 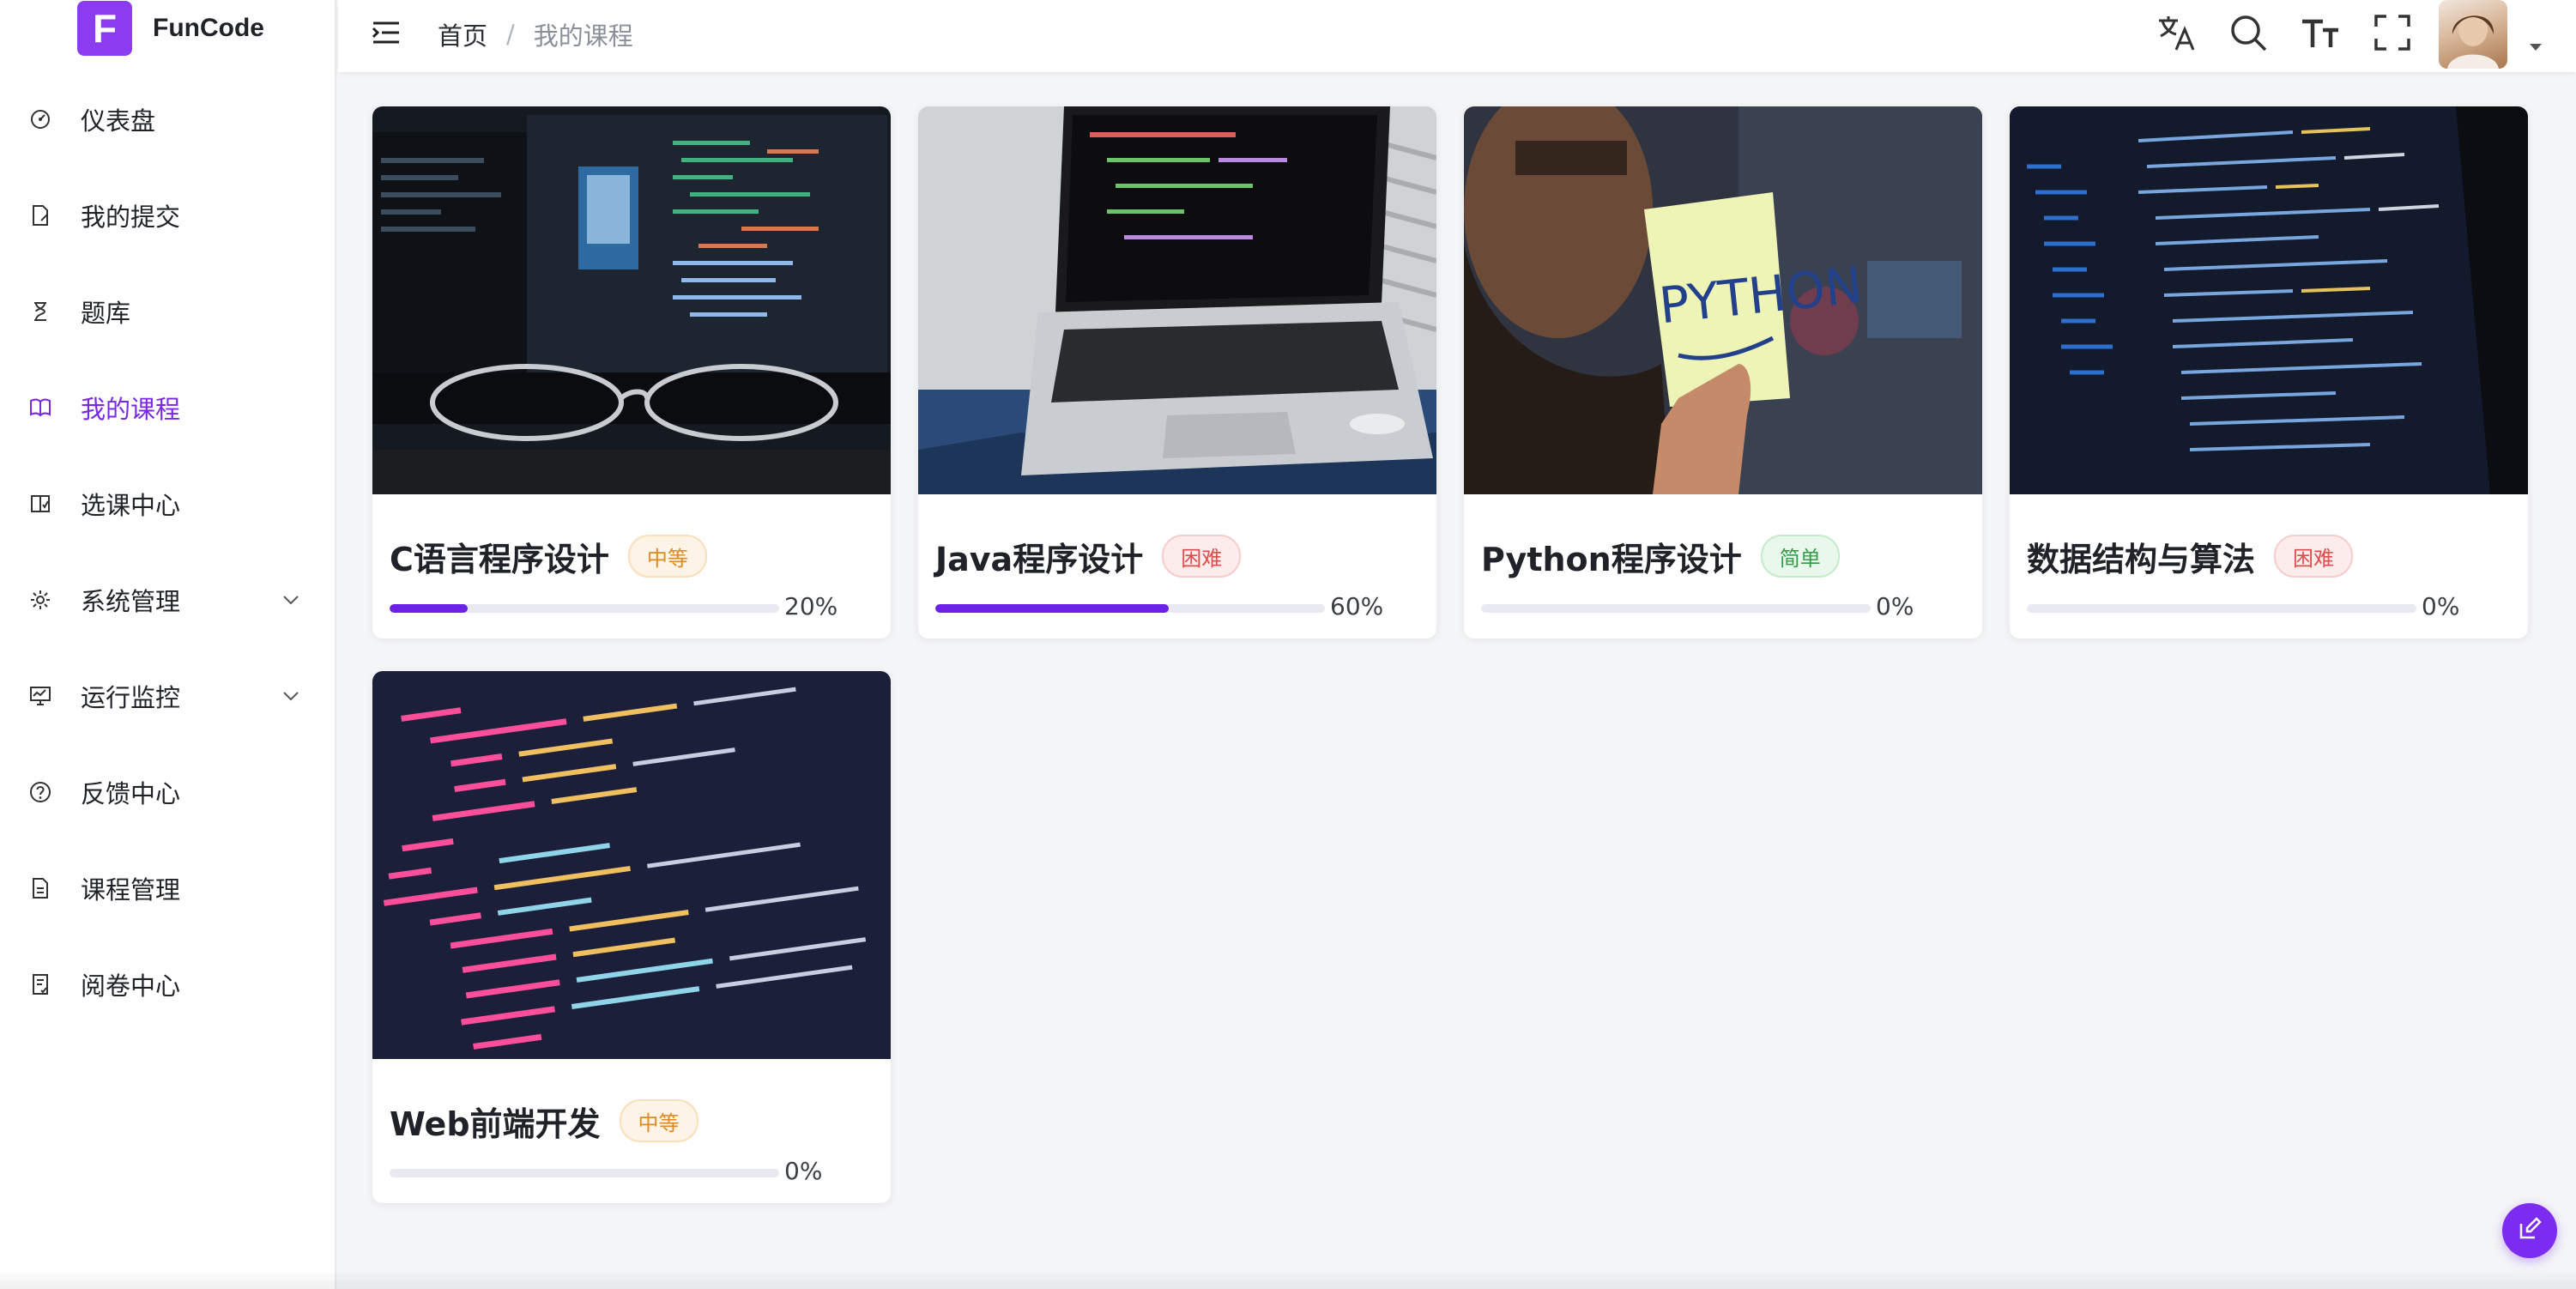 I want to click on app-name: FunCode, so click(x=208, y=28).